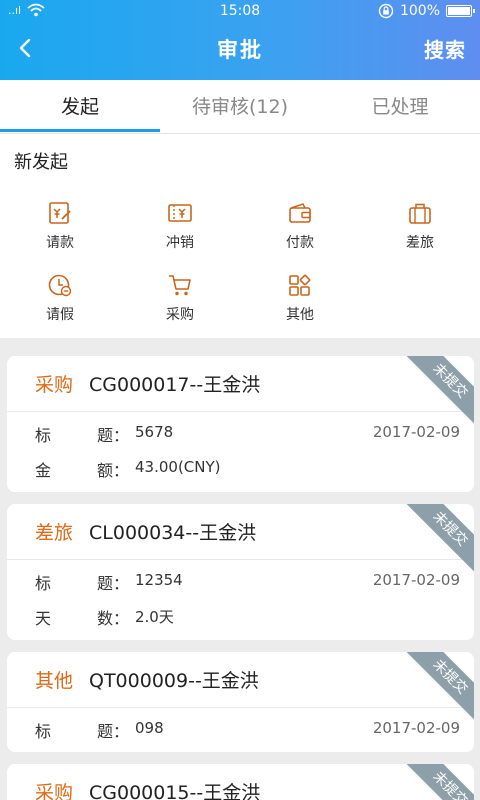 The width and height of the screenshot is (480, 800). I want to click on tab-active-indicator, so click(80, 130).